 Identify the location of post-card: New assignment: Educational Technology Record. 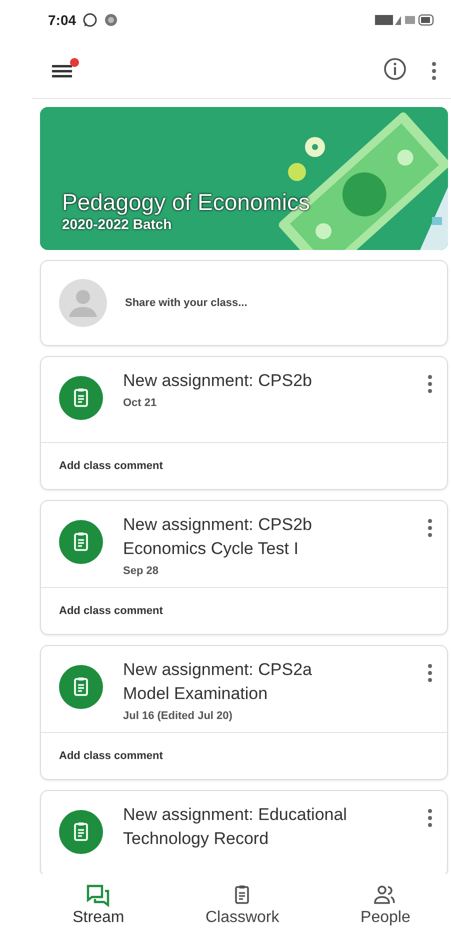
(244, 832).